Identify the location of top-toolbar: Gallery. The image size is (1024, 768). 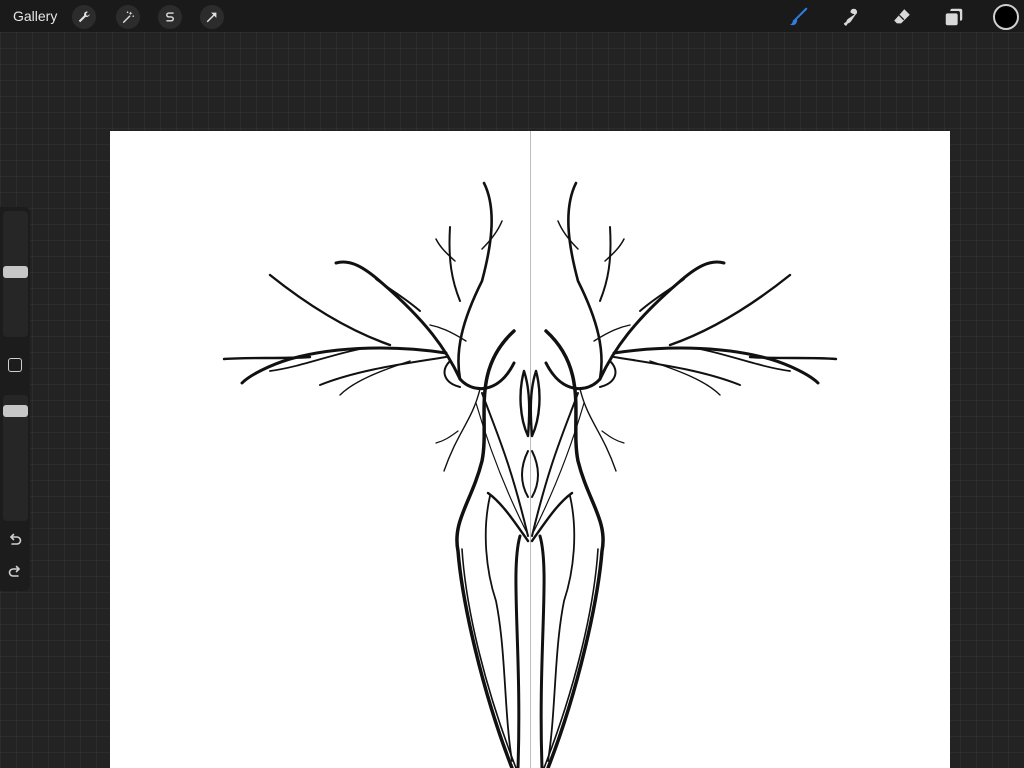
(512, 16).